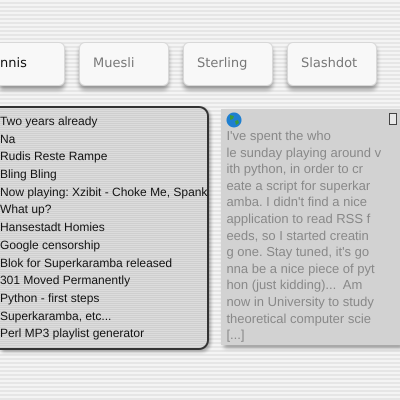 Image resolution: width=400 pixels, height=400 pixels. Describe the element at coordinates (104, 228) in the screenshot. I see `headline-item: Hansestadt Homies` at that location.